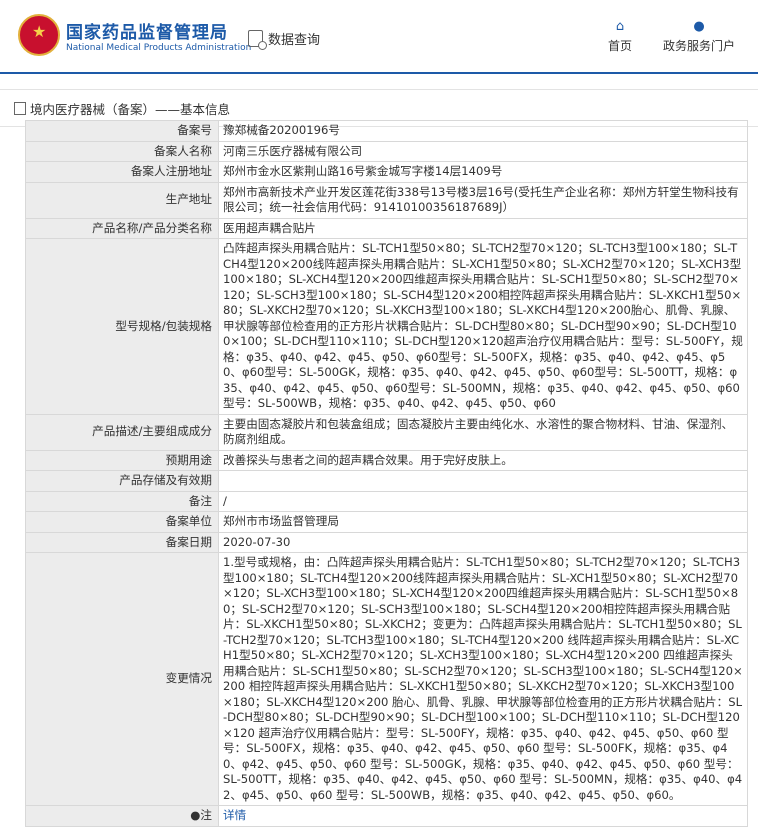  What do you see at coordinates (130, 109) in the screenshot?
I see `breadcrumb-text: 境内医疗器械（备案）——基本信息` at bounding box center [130, 109].